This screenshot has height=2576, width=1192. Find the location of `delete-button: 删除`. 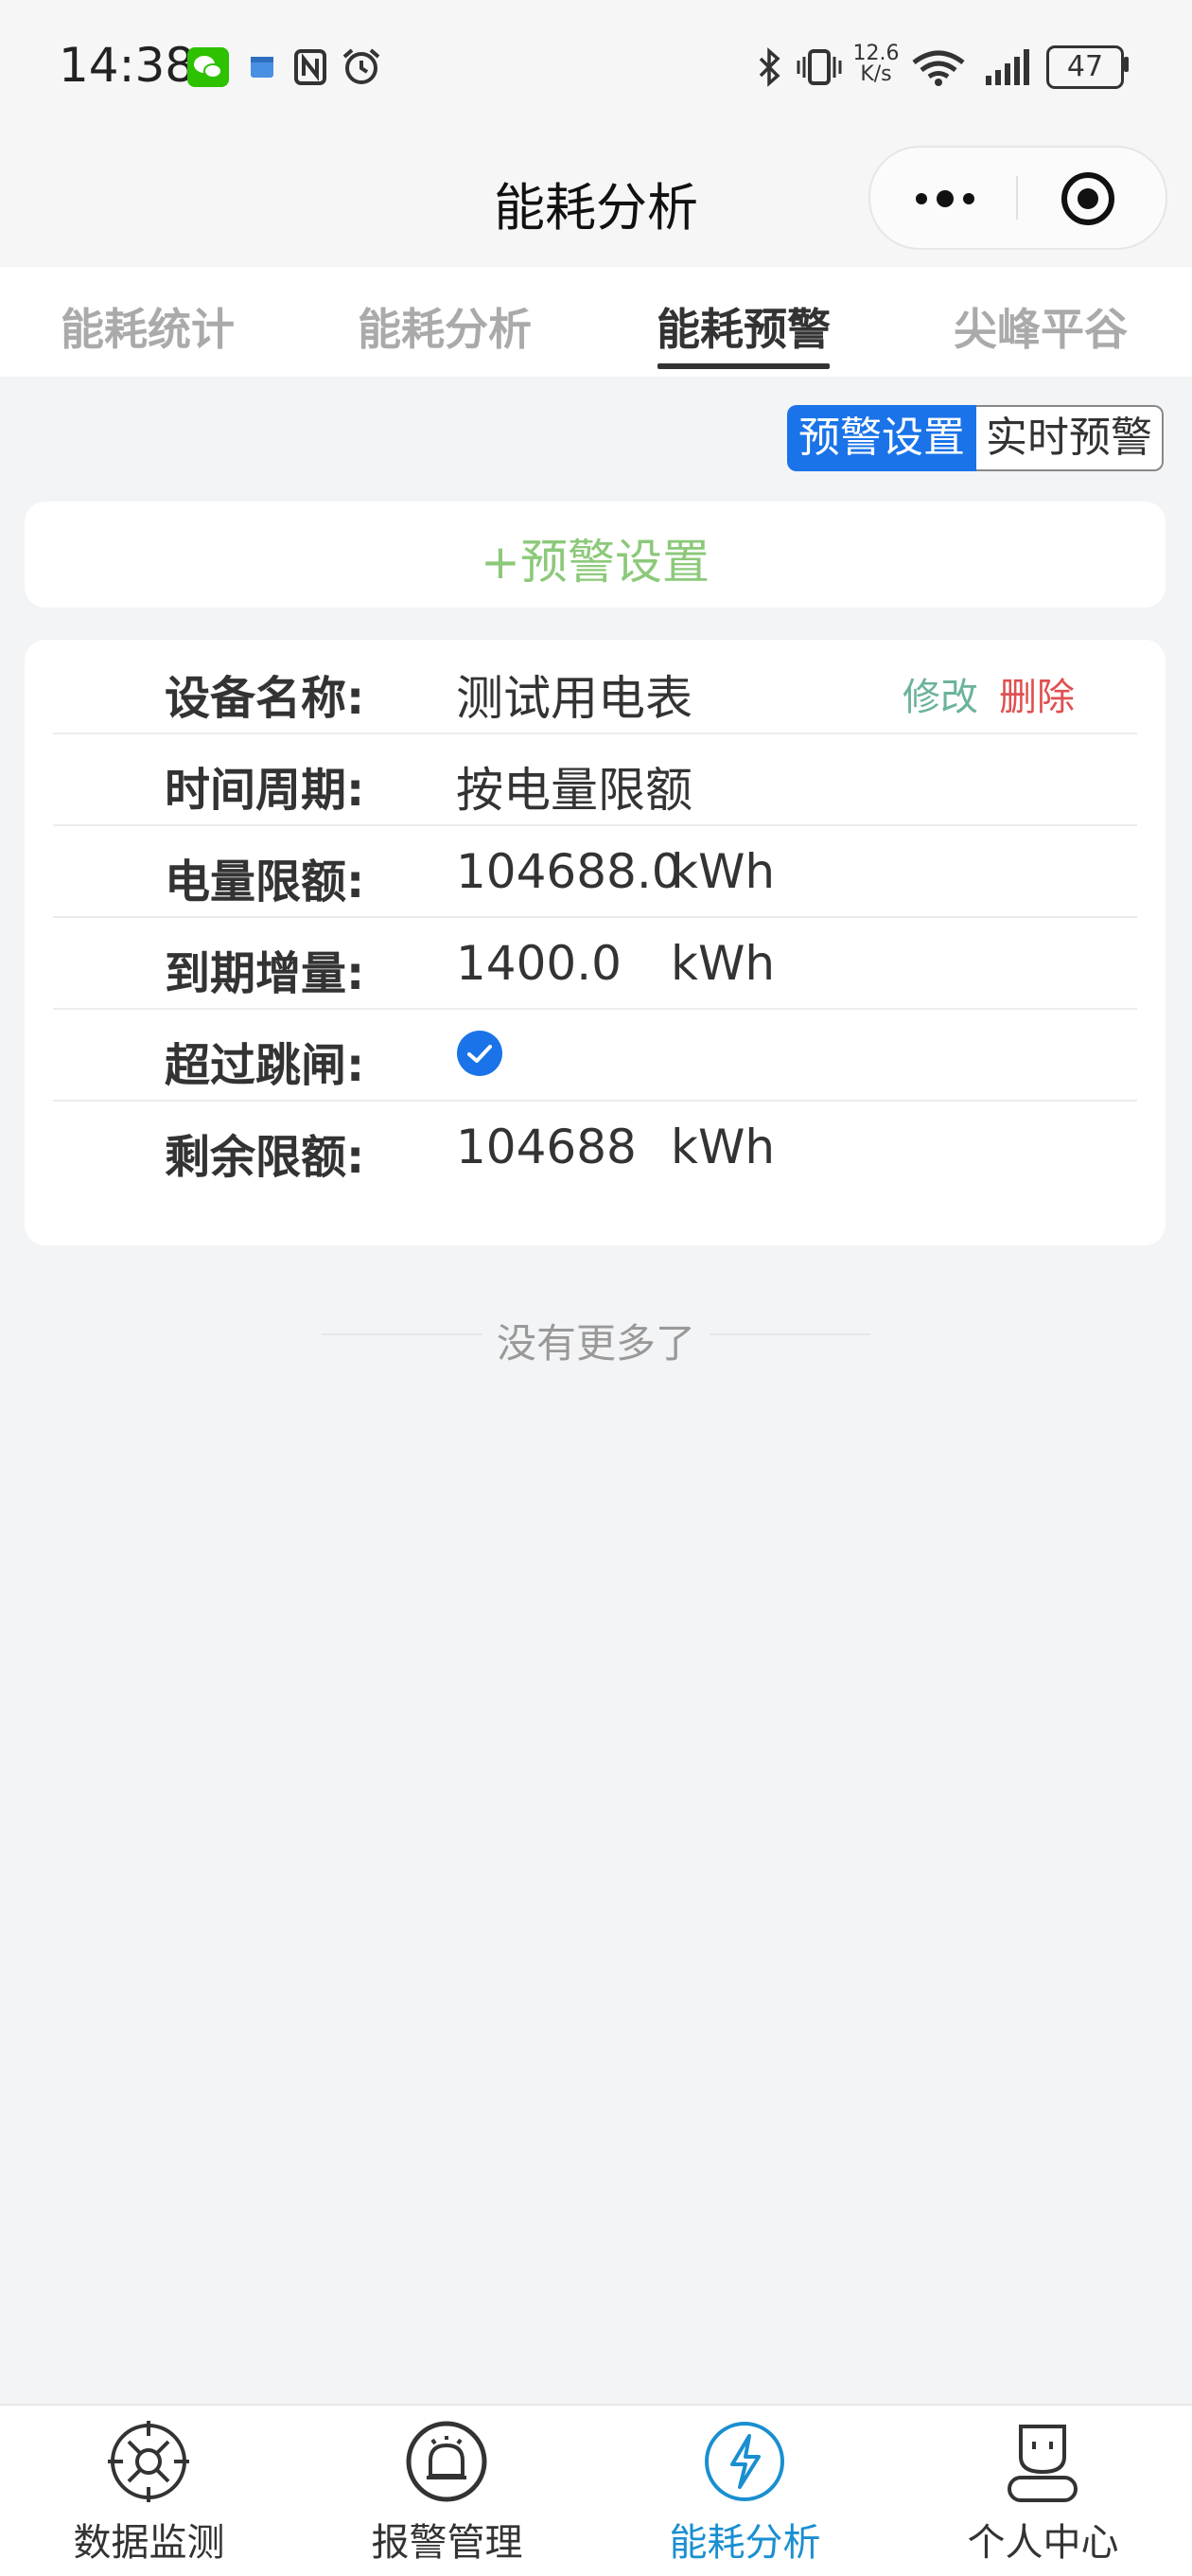

delete-button: 删除 is located at coordinates (1037, 693).